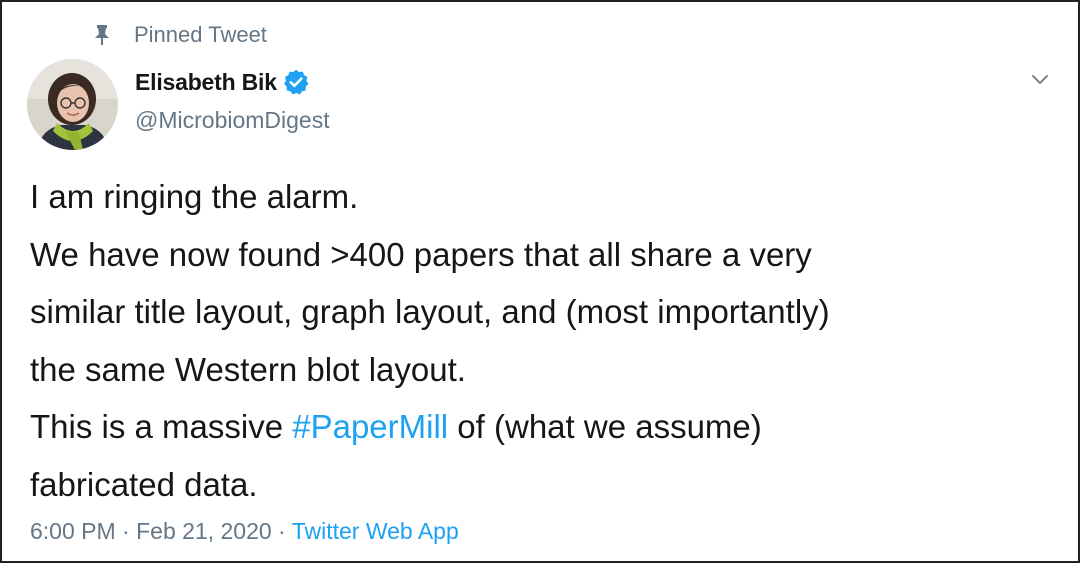 Image resolution: width=1080 pixels, height=563 pixels. I want to click on tweet-source-link: Twitter Web App, so click(375, 531).